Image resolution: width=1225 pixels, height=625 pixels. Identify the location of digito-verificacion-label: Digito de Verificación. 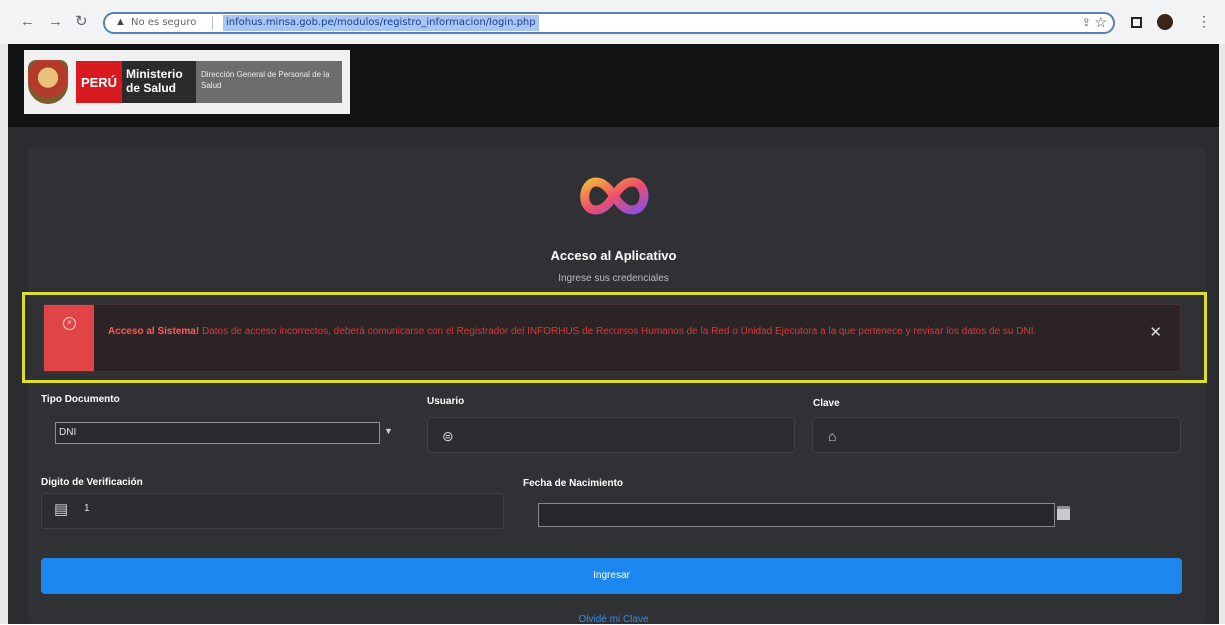
(92, 482).